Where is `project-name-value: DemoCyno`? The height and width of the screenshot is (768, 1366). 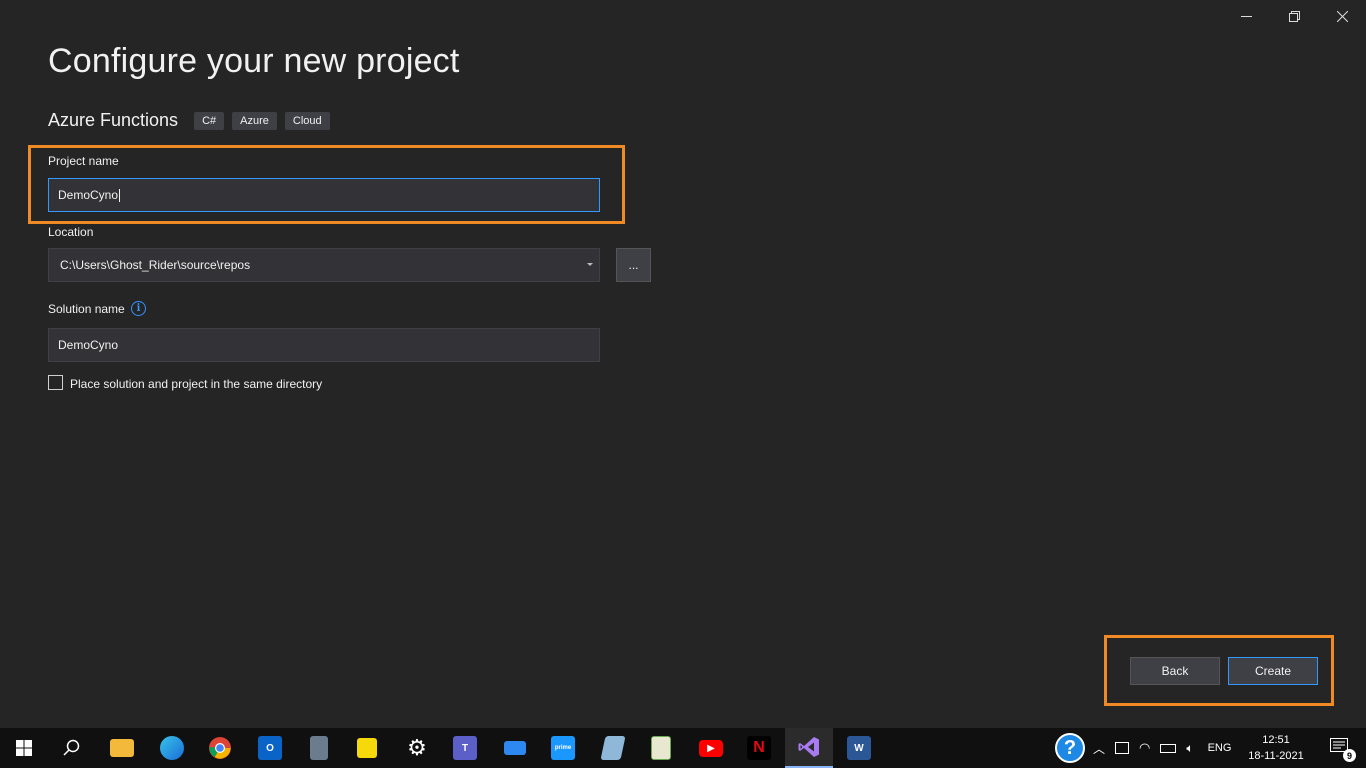 project-name-value: DemoCyno is located at coordinates (88, 195).